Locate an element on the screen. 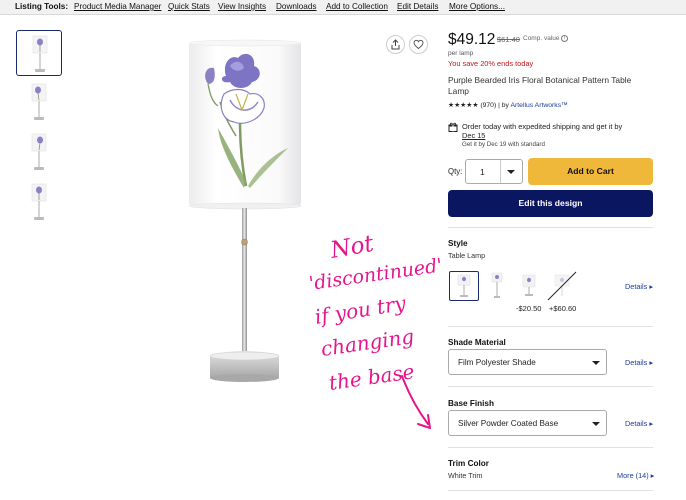  star-rating-icon: ★★★★★ is located at coordinates (463, 105).